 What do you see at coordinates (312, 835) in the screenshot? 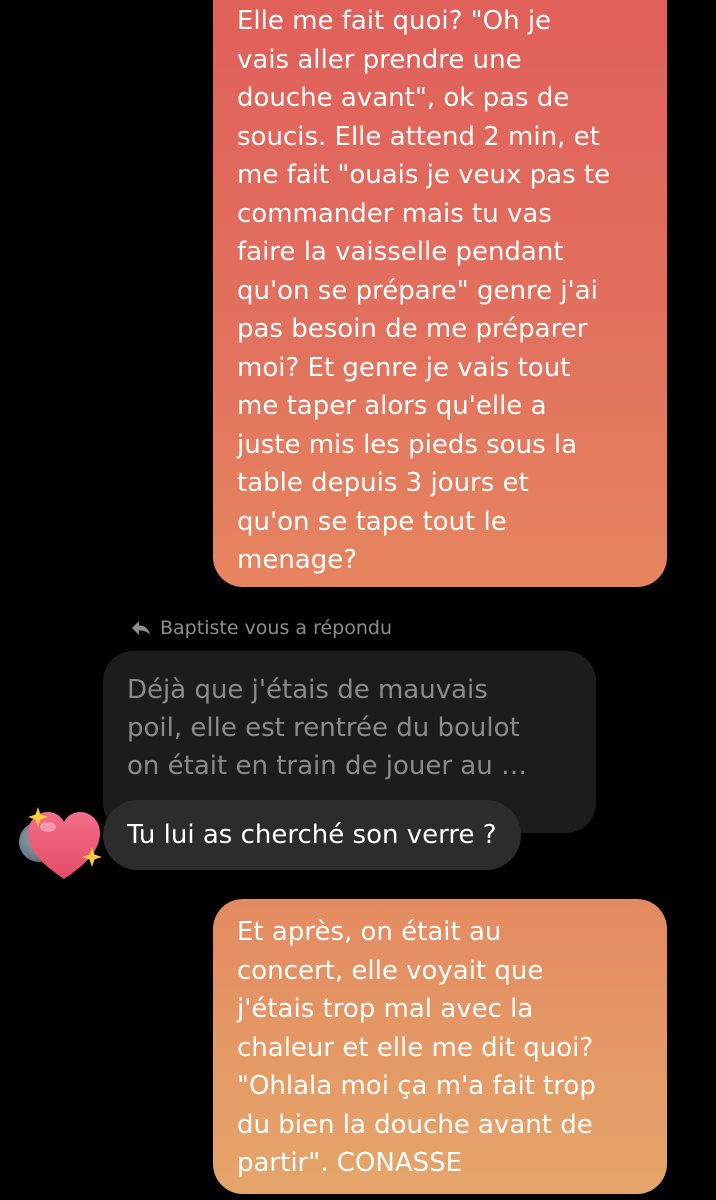
I see `incoming-message-bubble: Tu lui as cherché son verre ?` at bounding box center [312, 835].